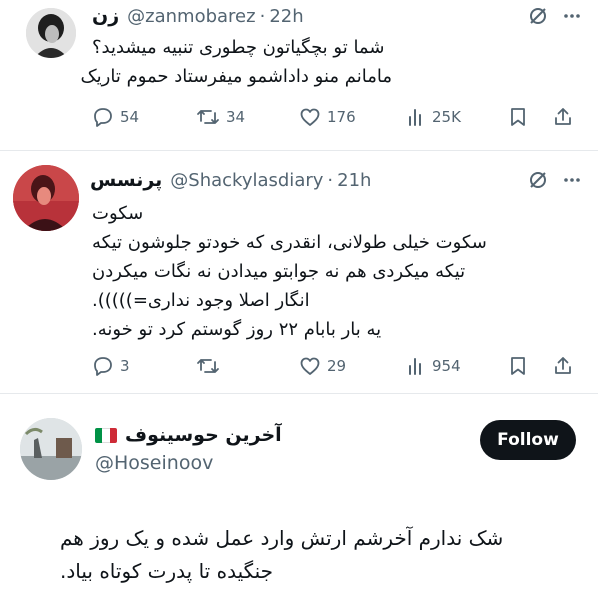 This screenshot has width=598, height=601. I want to click on repost-button, so click(211, 366).